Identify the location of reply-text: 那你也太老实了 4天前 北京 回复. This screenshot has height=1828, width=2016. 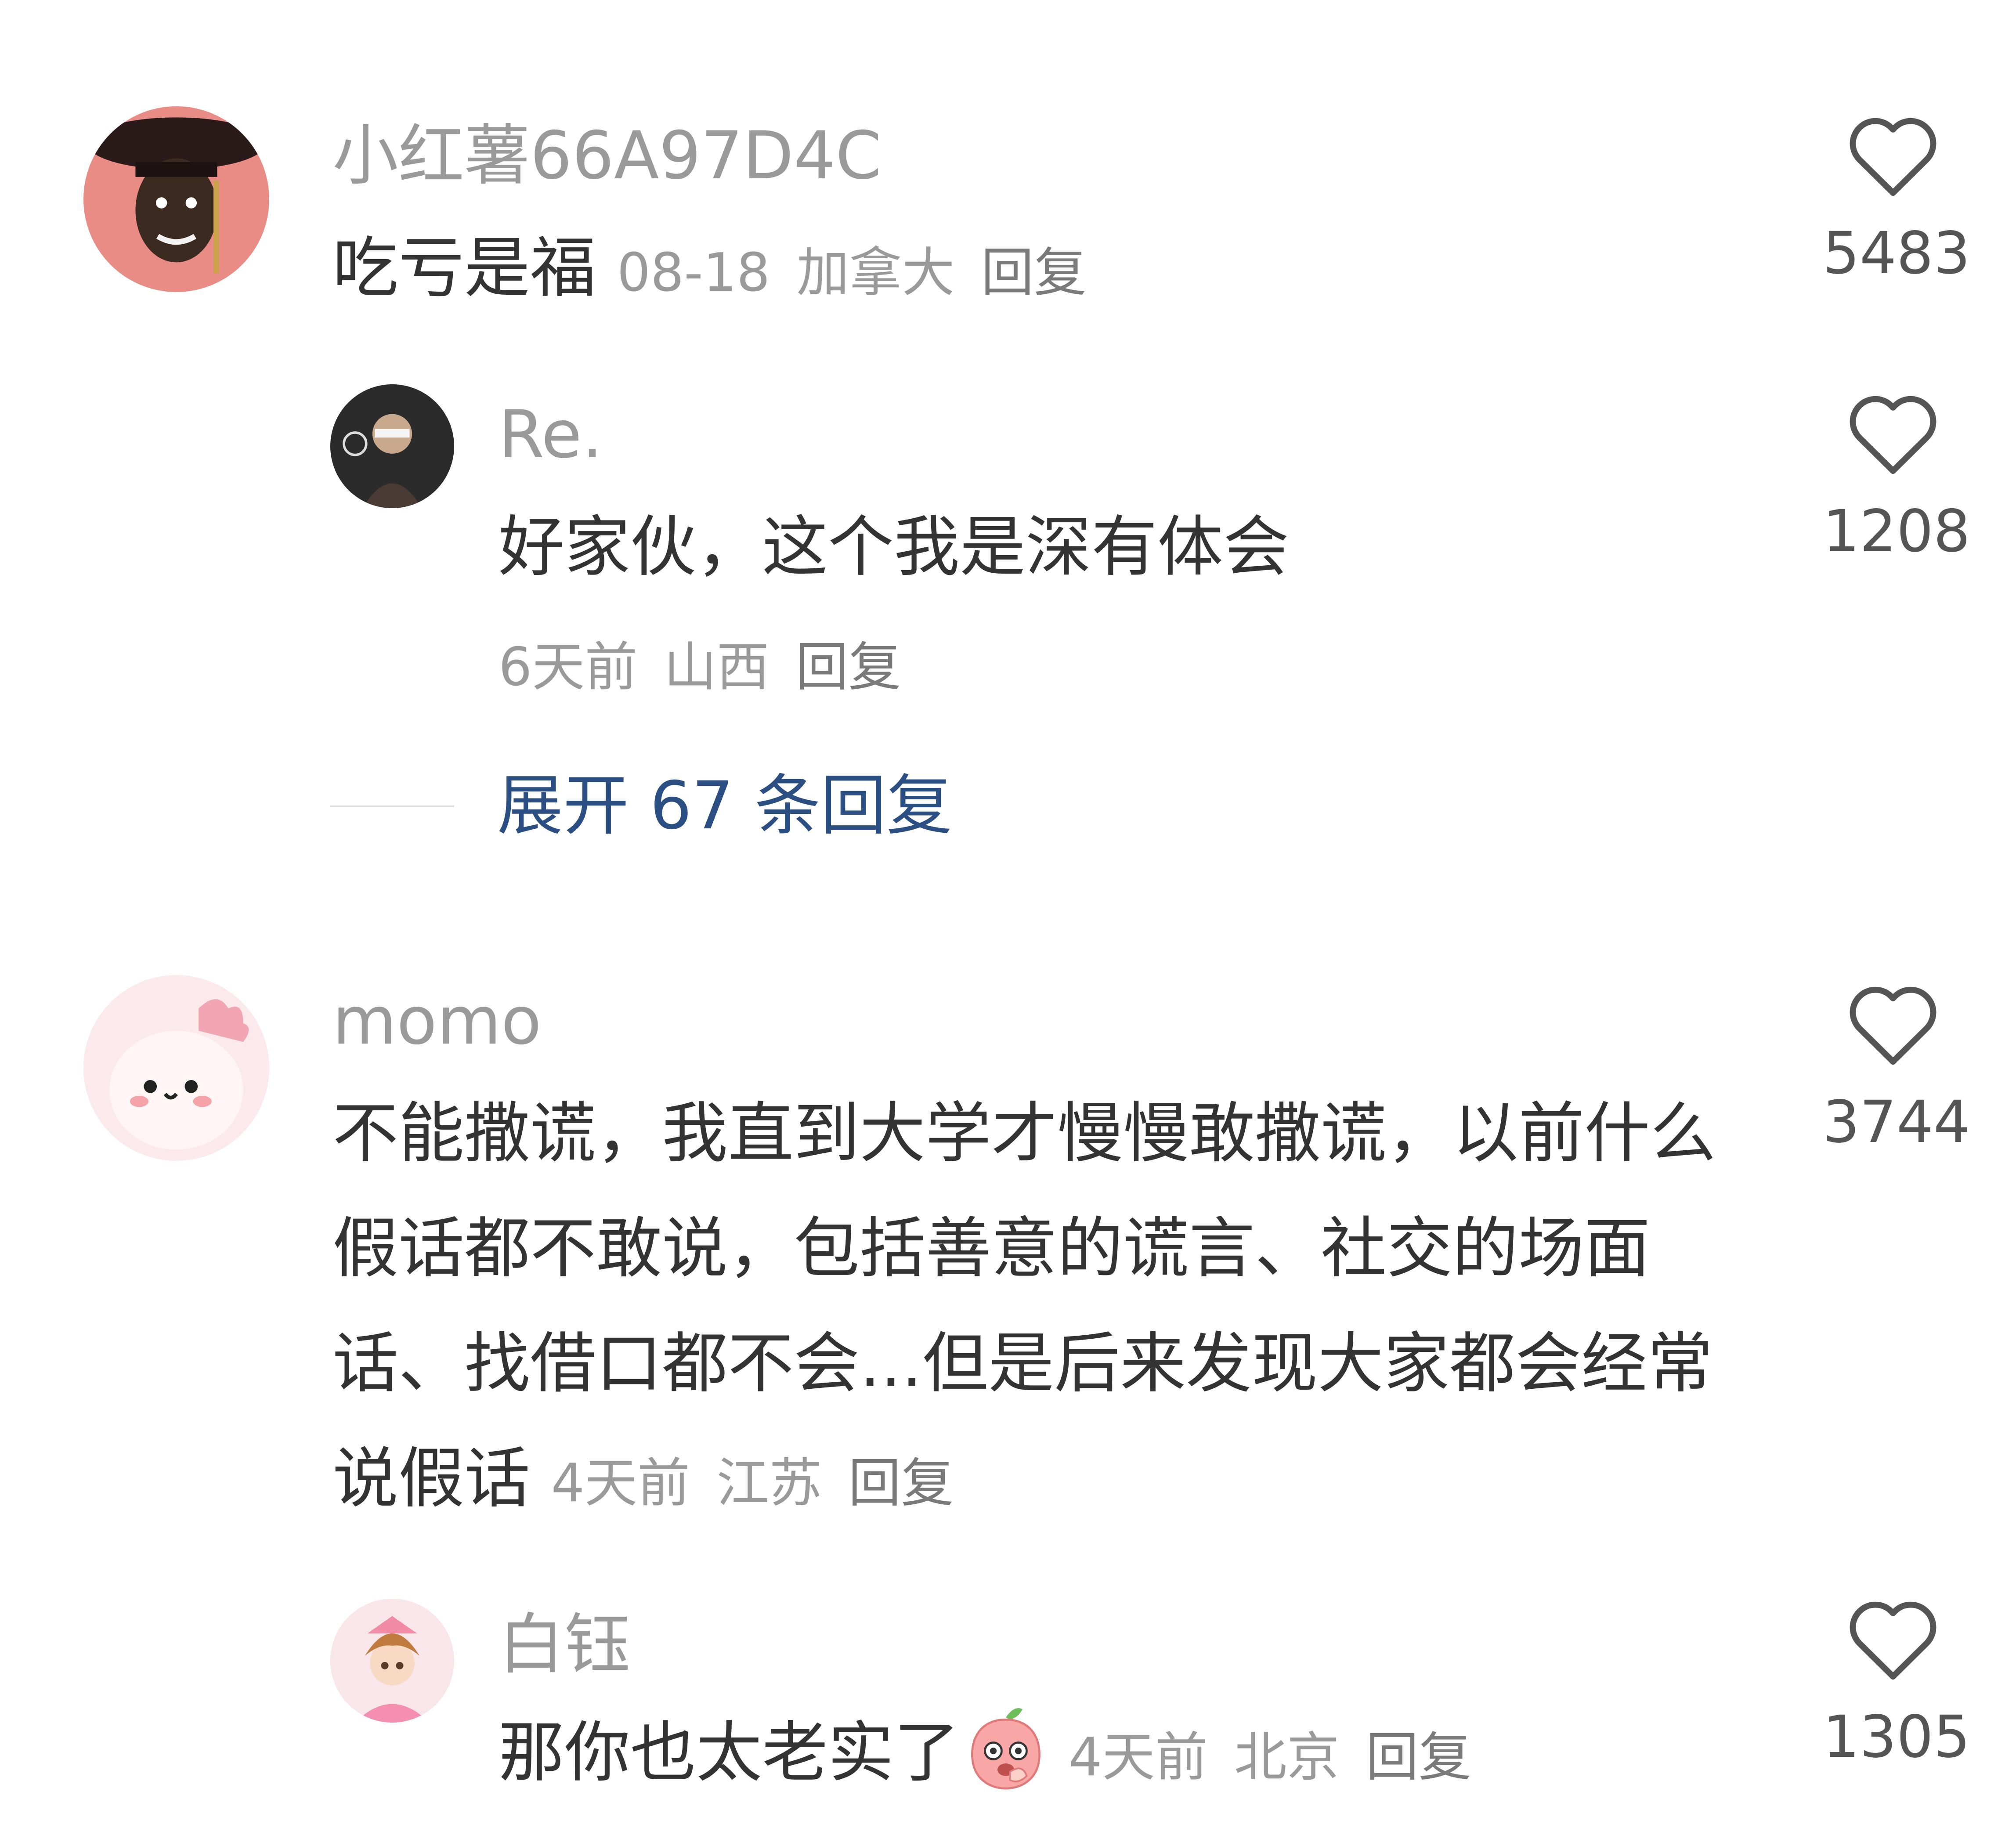
(1136, 1755).